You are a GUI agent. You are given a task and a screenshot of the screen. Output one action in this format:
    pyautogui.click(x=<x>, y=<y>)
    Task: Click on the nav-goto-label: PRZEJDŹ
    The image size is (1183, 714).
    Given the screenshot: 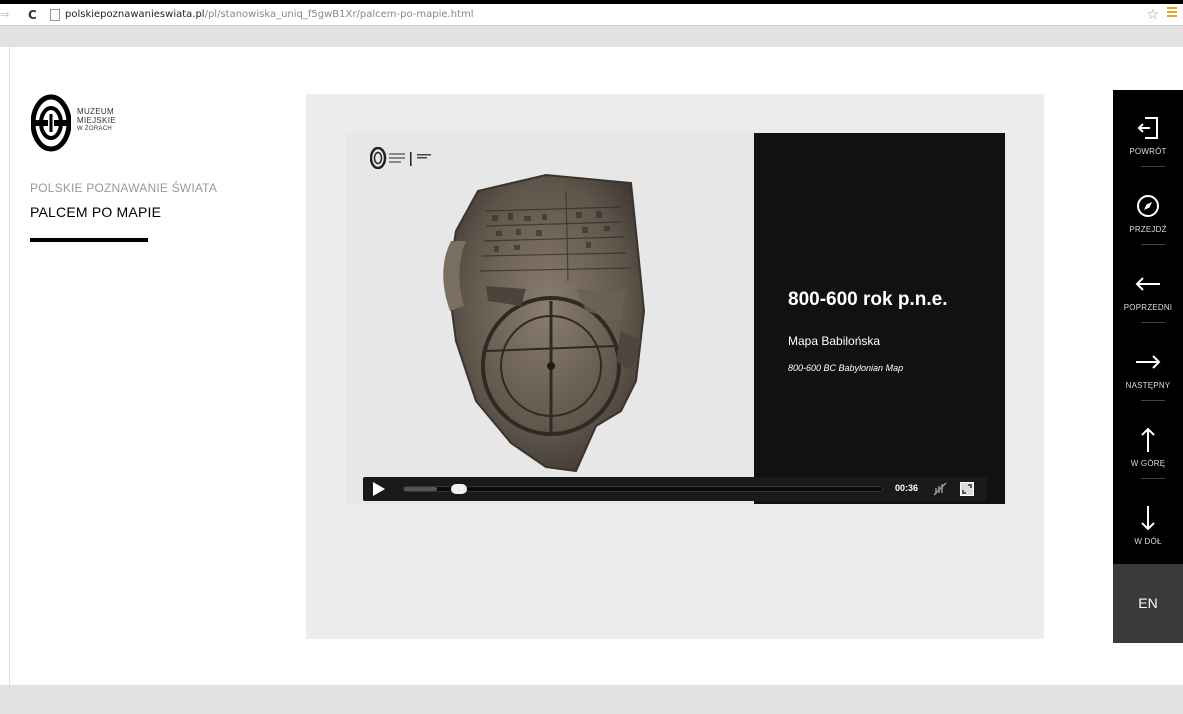 What is the action you would take?
    pyautogui.click(x=1148, y=229)
    